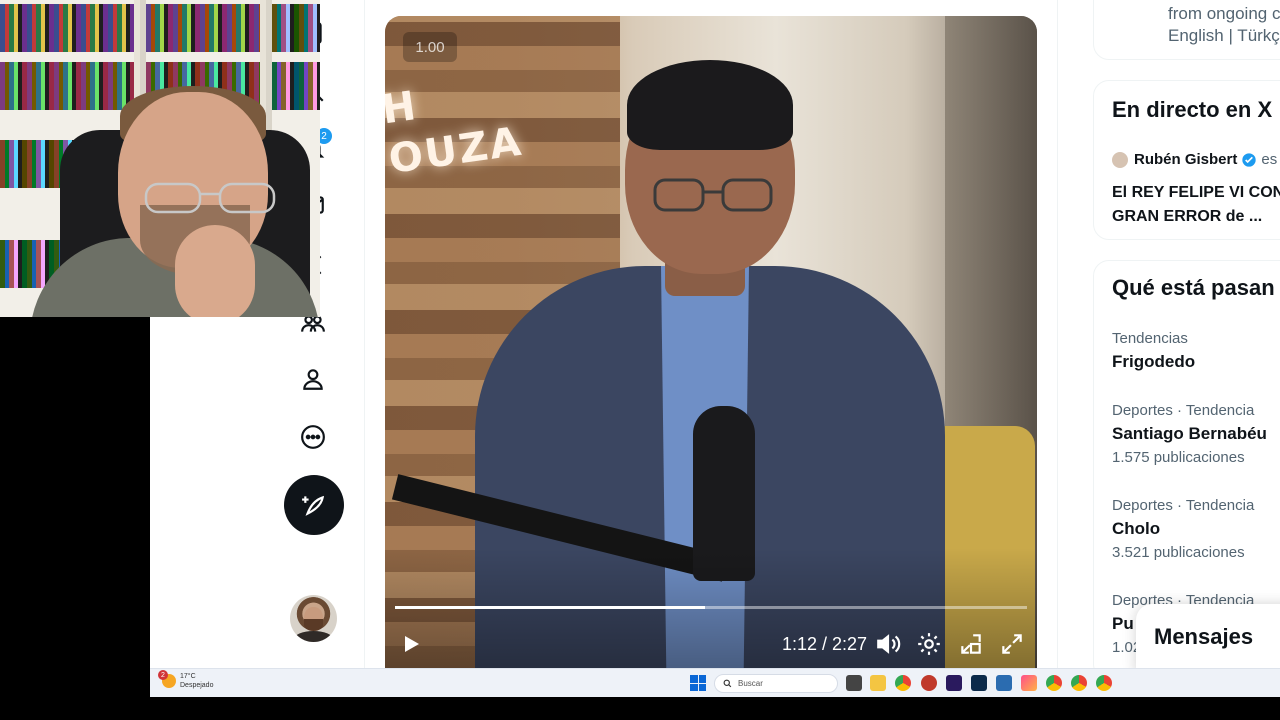  What do you see at coordinates (1178, 552) in the screenshot?
I see `trend-count: 3.521 publicaciones` at bounding box center [1178, 552].